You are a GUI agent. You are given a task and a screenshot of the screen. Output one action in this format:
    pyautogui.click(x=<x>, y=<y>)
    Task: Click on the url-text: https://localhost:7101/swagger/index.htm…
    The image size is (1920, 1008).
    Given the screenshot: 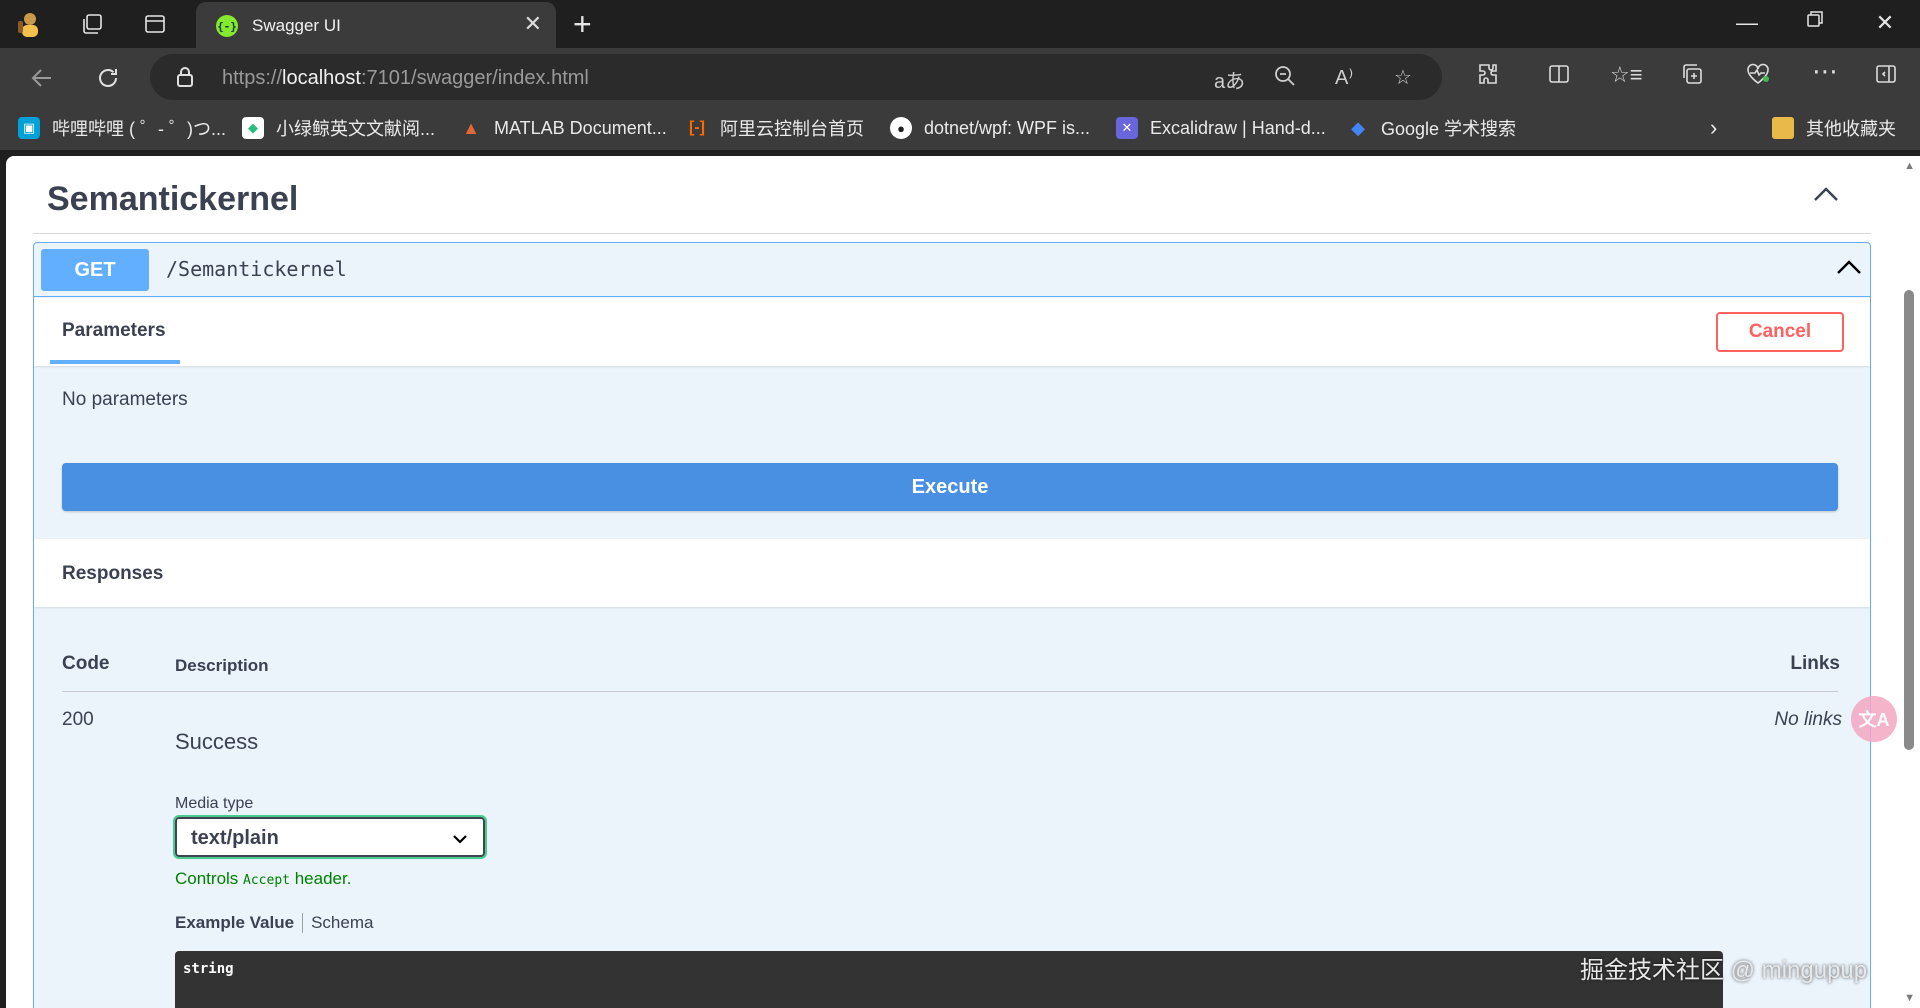 What is the action you would take?
    pyautogui.click(x=405, y=78)
    